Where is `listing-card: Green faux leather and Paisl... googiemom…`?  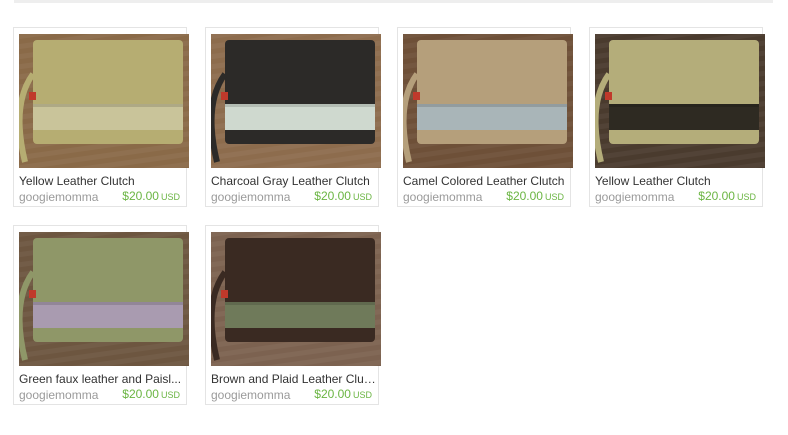
listing-card: Green faux leather and Paisl... googiemom… is located at coordinates (101, 315).